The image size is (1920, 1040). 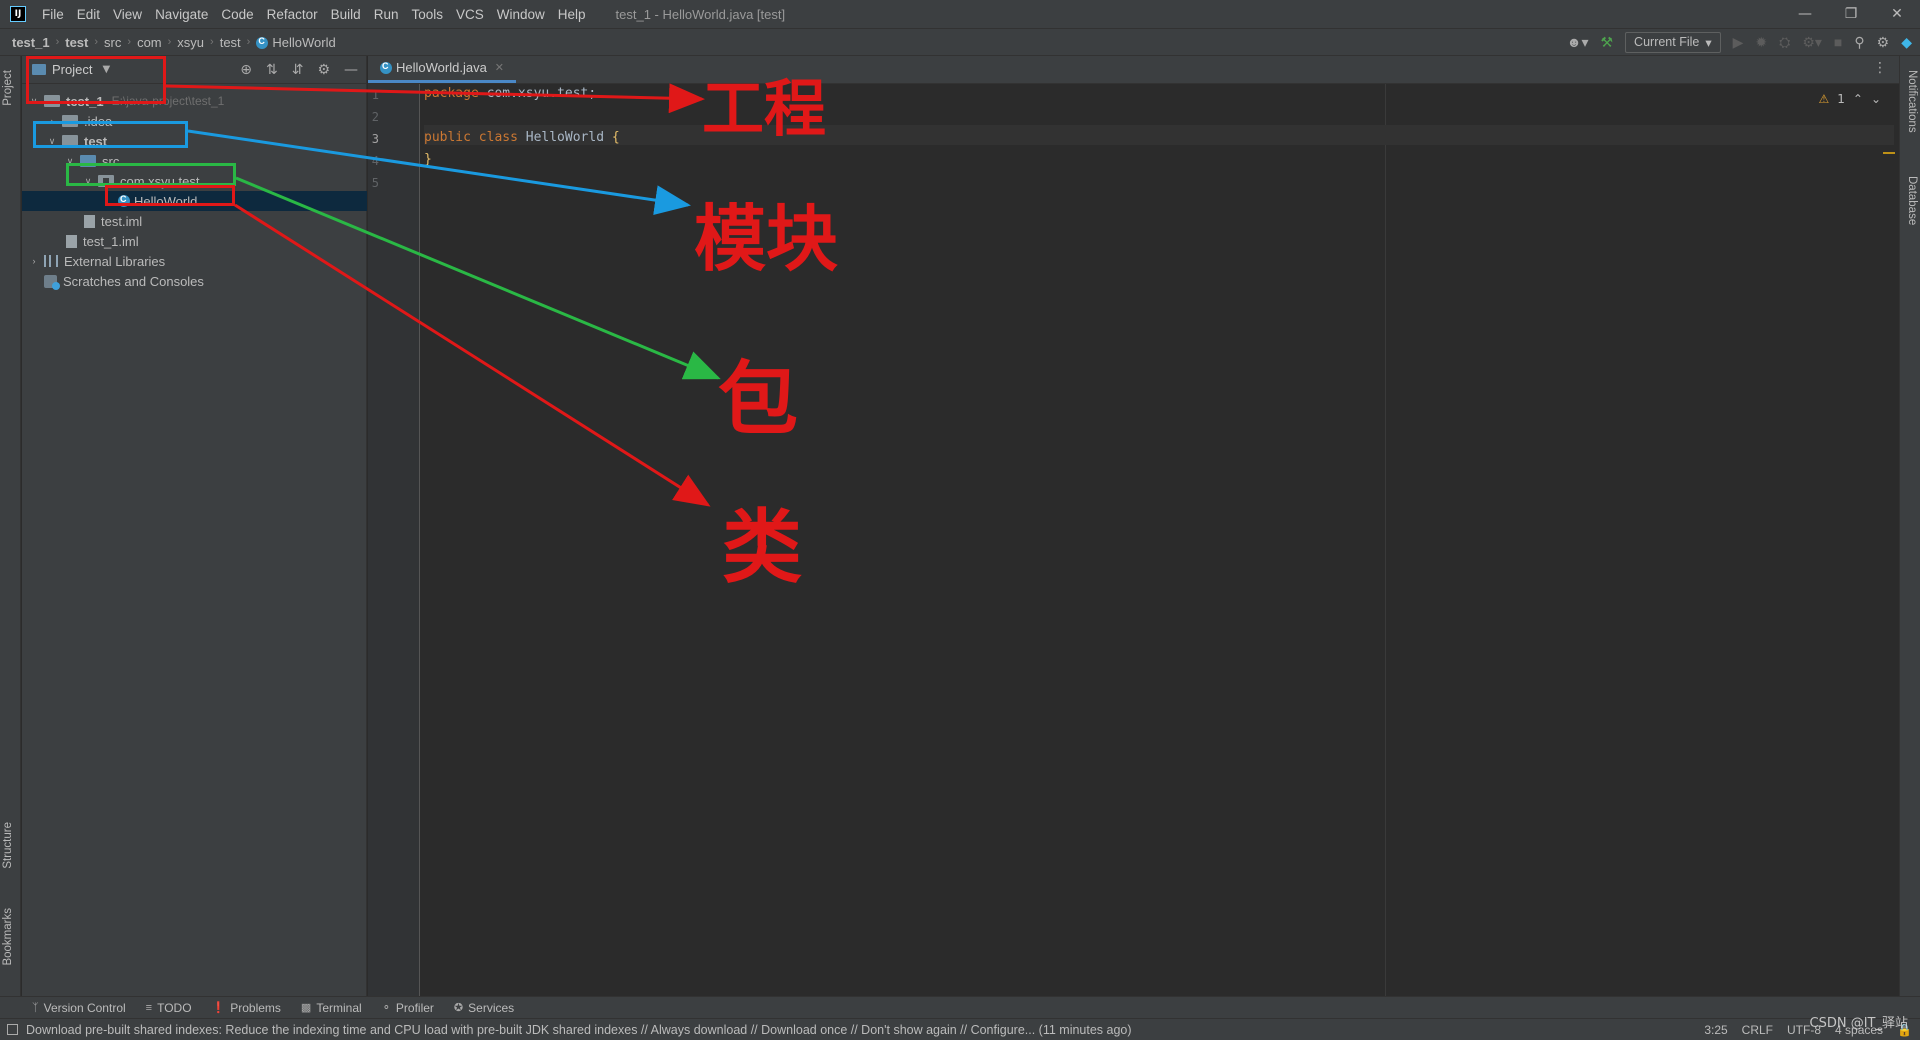 I want to click on tab-helloworld-java: HelloWorld.java ✕, so click(x=442, y=69).